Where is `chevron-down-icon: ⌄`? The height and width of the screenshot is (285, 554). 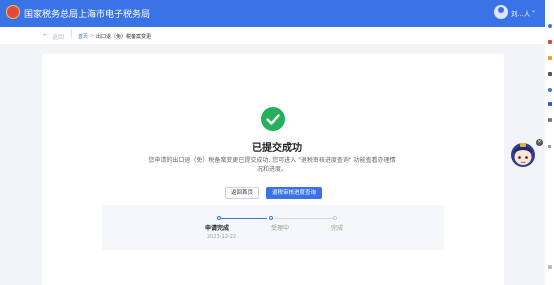
chevron-down-icon: ⌄ is located at coordinates (533, 10).